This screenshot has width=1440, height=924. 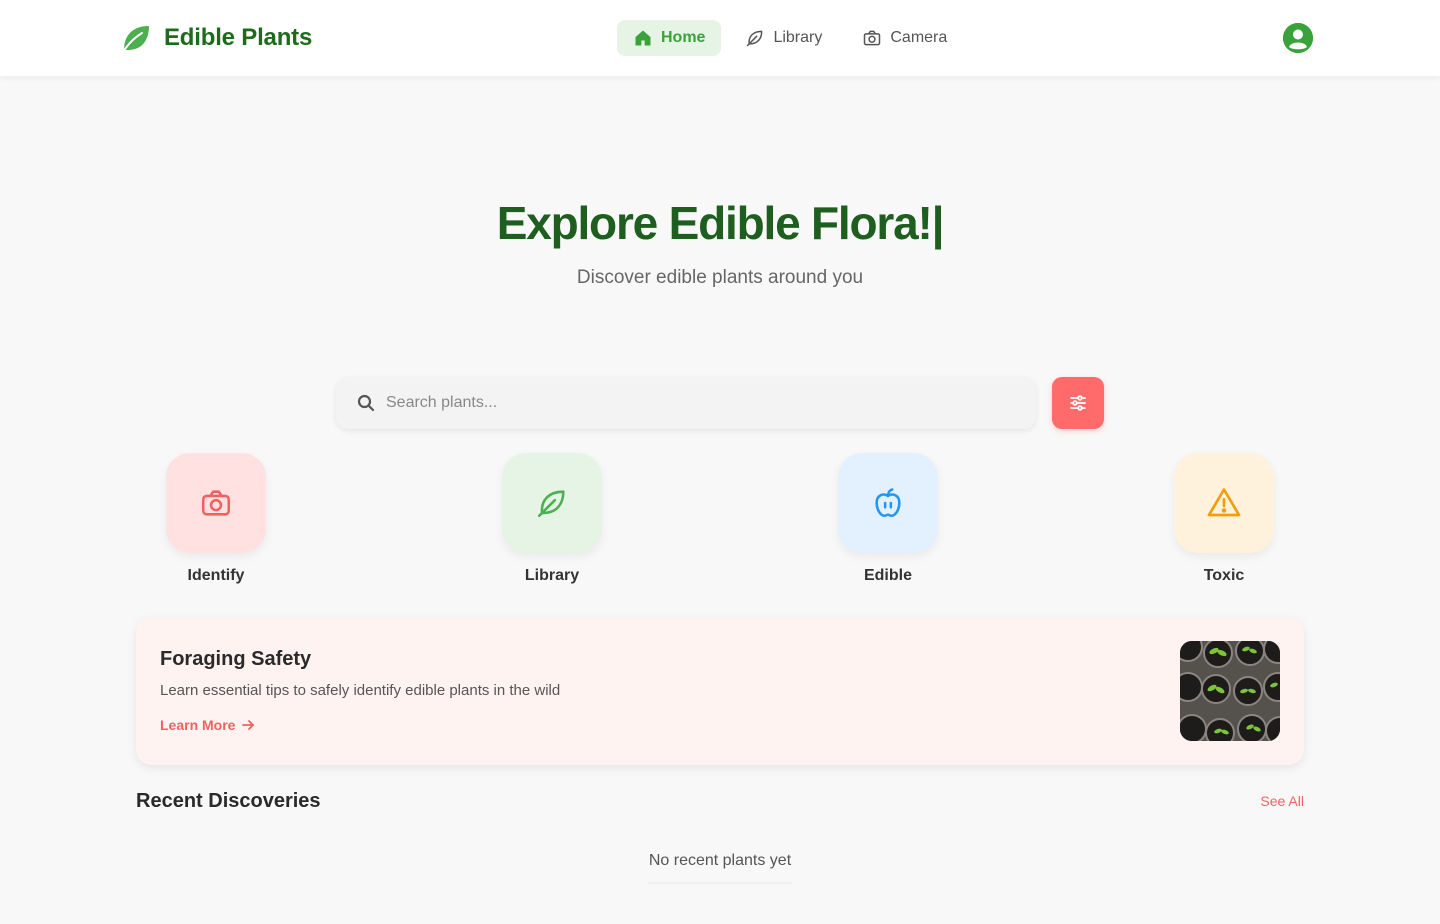 I want to click on identify-label: Identify, so click(x=216, y=575).